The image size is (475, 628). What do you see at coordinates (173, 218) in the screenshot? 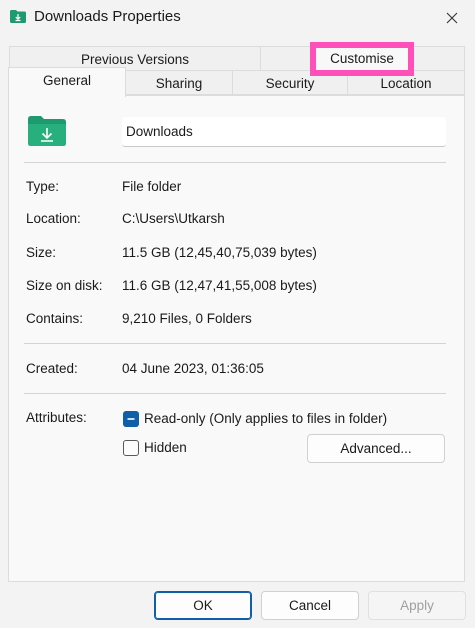
I see `location-value: C:\Users\Utkarsh` at bounding box center [173, 218].